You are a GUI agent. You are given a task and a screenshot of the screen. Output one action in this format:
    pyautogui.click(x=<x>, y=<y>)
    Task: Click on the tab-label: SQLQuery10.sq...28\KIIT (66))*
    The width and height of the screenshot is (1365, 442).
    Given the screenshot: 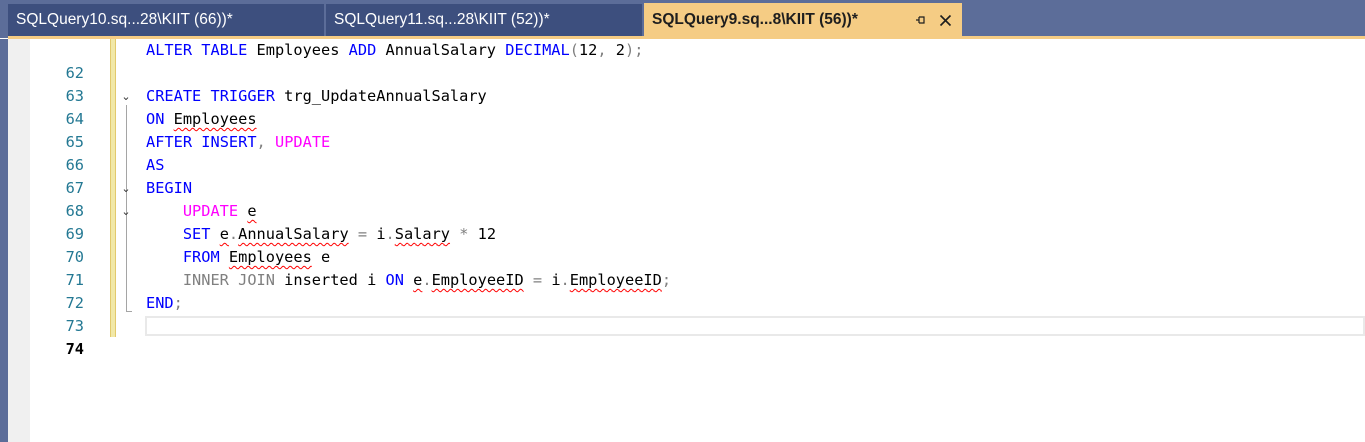 What is the action you would take?
    pyautogui.click(x=124, y=19)
    